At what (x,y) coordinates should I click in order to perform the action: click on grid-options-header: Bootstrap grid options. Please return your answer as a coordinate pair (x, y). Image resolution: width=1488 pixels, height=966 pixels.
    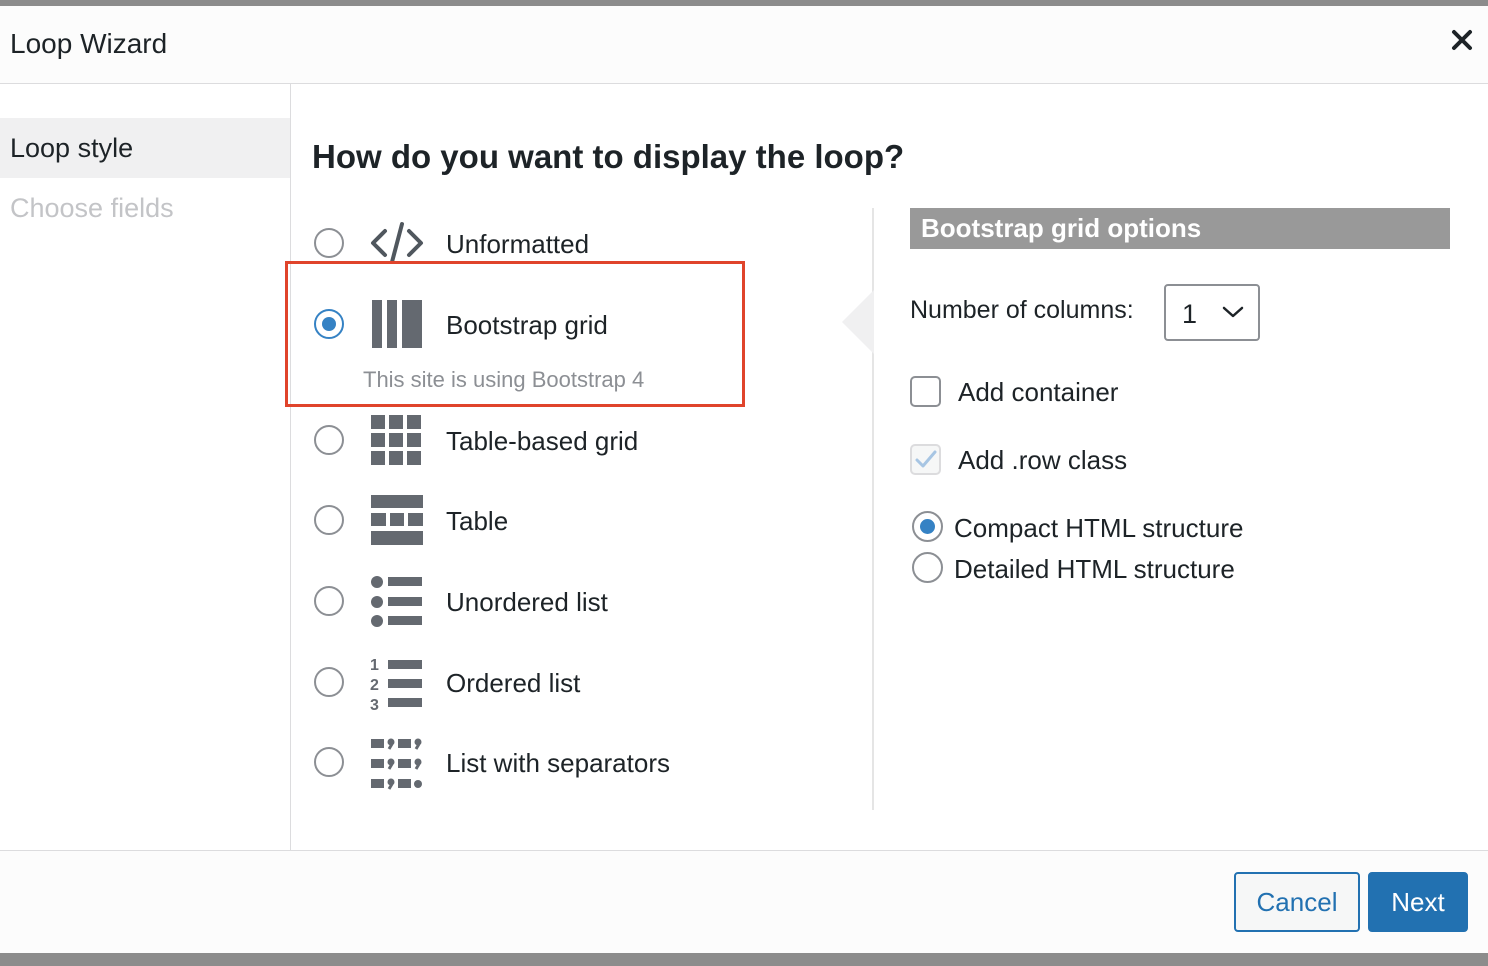
    Looking at the image, I should click on (1180, 228).